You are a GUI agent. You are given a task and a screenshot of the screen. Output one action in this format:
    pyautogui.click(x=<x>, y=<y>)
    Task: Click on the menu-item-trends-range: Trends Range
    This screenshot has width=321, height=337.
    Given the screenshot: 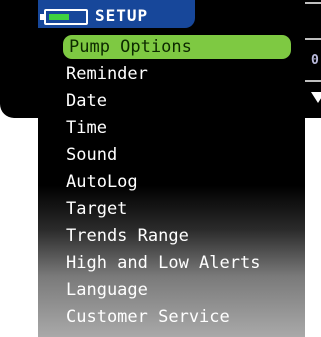 What is the action you would take?
    pyautogui.click(x=127, y=236)
    